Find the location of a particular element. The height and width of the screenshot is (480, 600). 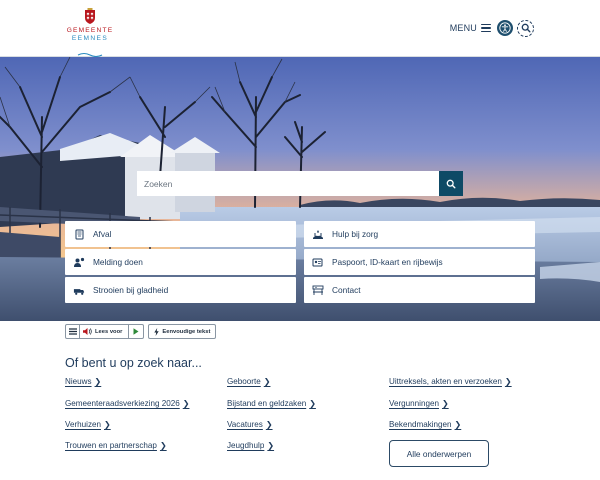

link-jeugdhulp: Jeugdhulp ❯ is located at coordinates (250, 445).